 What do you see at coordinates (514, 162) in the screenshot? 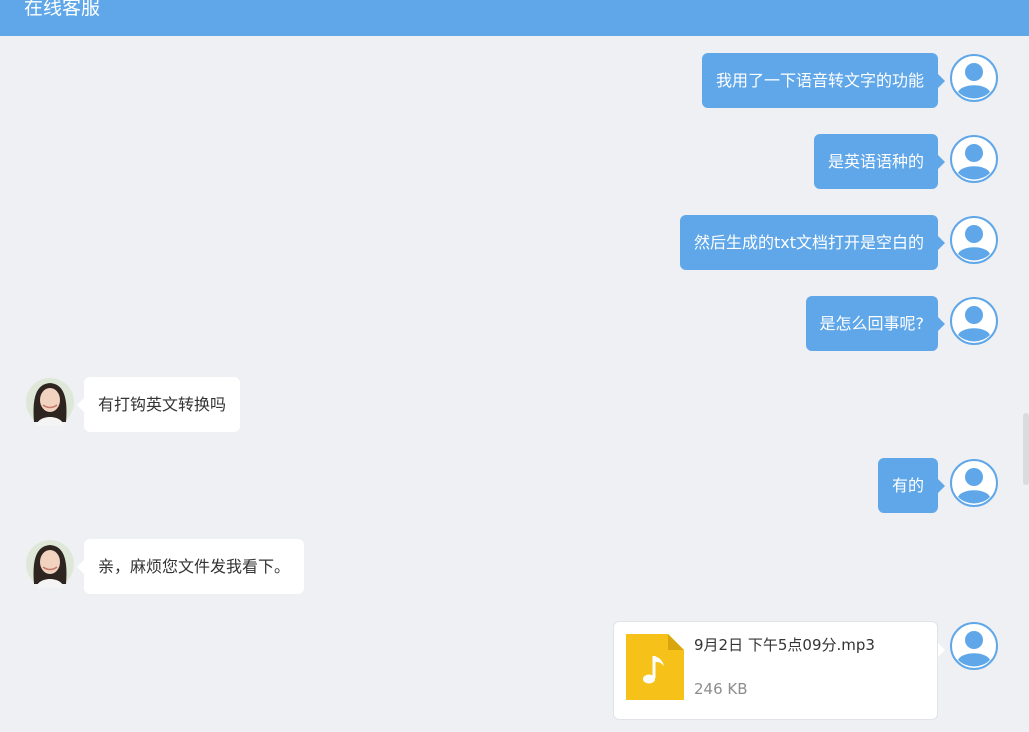
I see `message-row: 是英语语种的` at bounding box center [514, 162].